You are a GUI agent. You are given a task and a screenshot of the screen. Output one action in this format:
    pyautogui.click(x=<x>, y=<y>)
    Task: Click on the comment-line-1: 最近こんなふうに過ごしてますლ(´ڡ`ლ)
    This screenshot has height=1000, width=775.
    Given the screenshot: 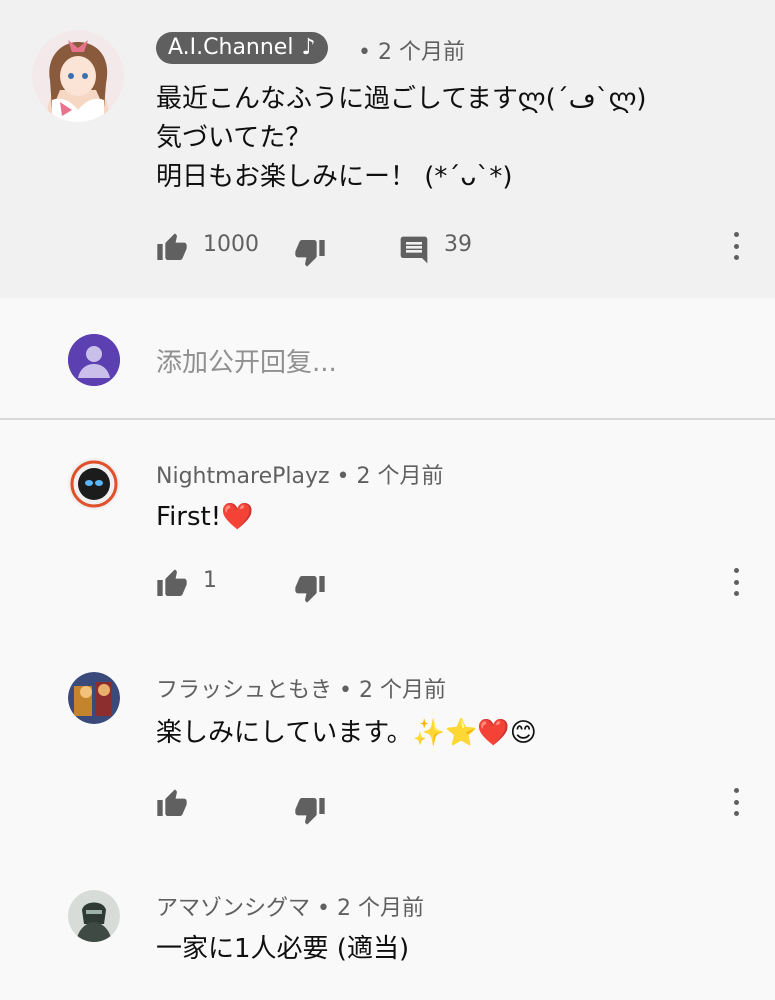 What is the action you would take?
    pyautogui.click(x=401, y=99)
    